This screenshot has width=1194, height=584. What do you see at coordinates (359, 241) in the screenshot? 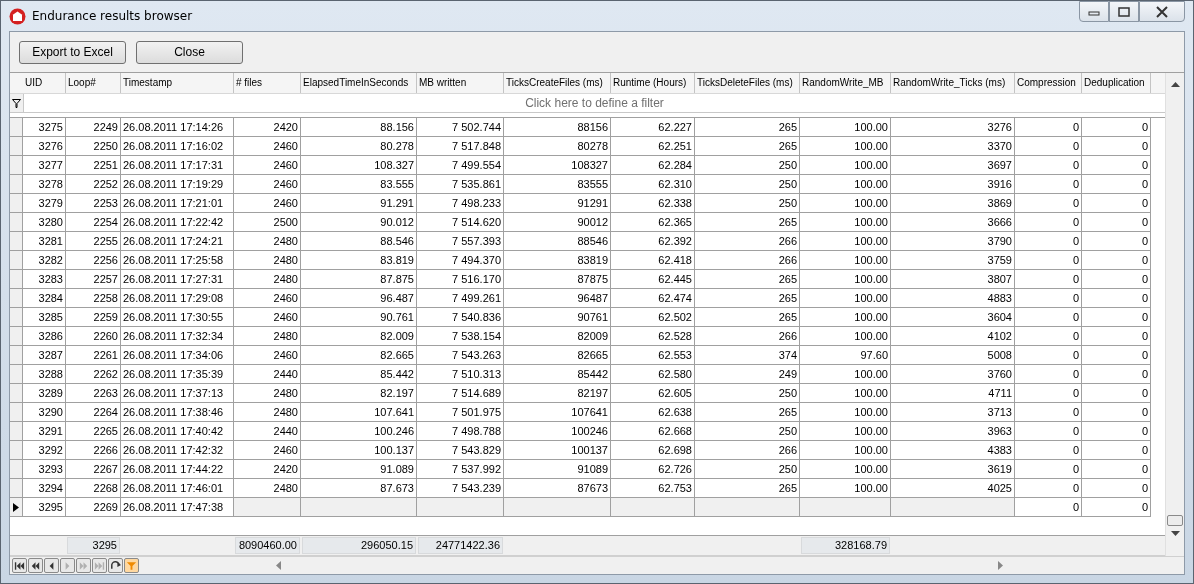
I see `table-cell: 88.546` at bounding box center [359, 241].